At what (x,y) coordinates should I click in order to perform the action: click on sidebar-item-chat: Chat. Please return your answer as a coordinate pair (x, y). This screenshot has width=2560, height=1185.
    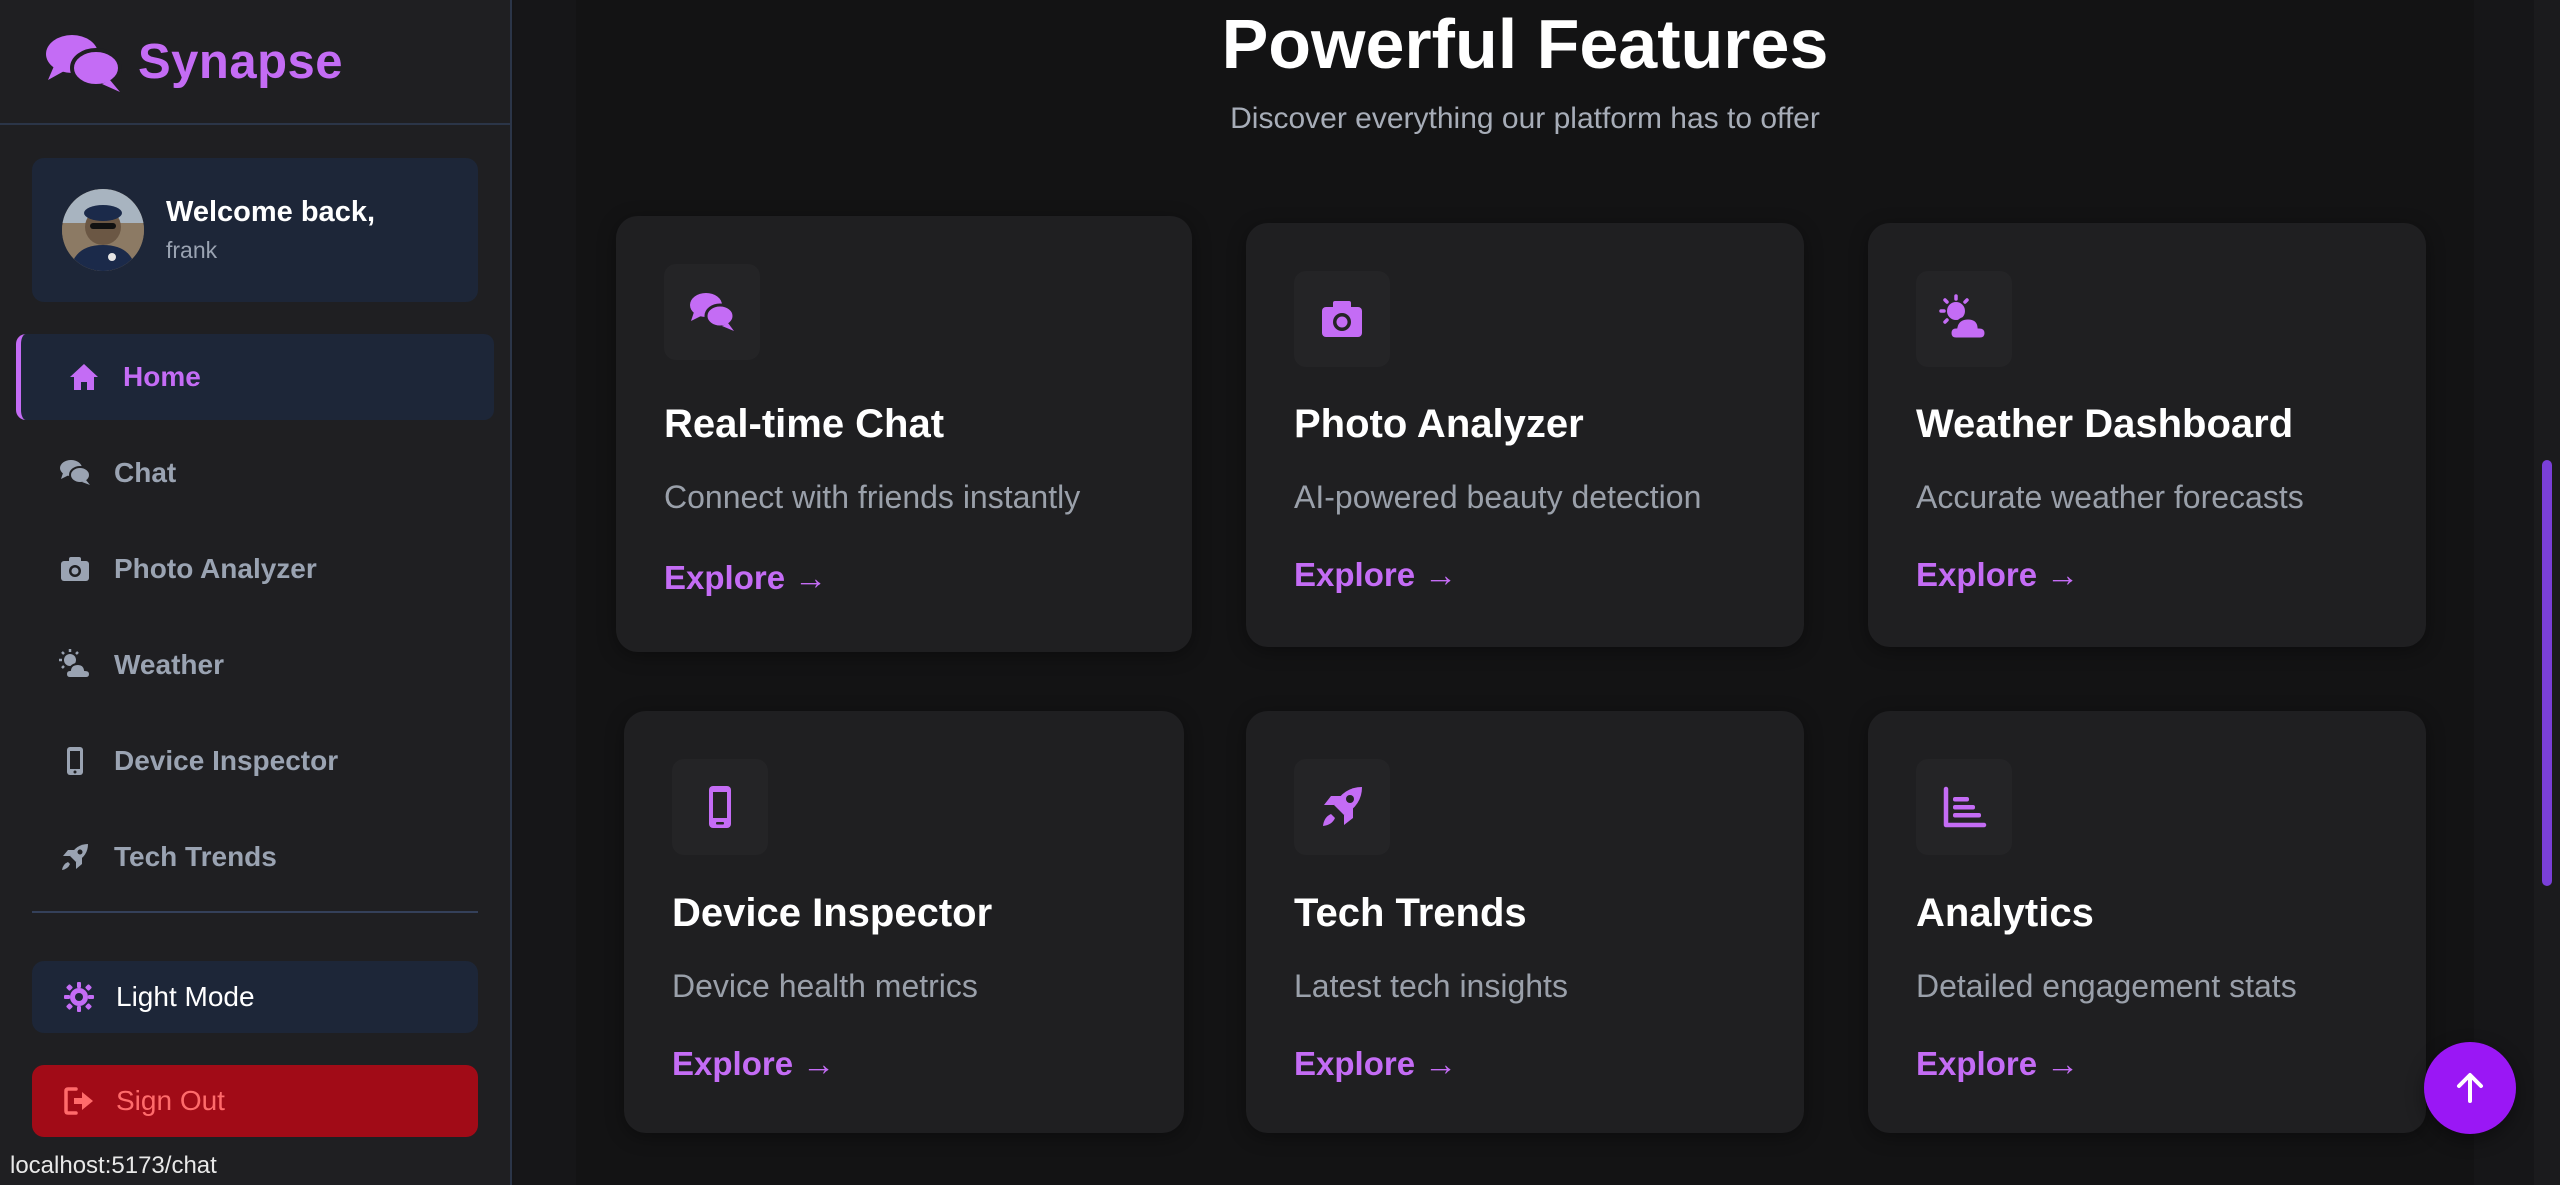
    Looking at the image, I should click on (255, 473).